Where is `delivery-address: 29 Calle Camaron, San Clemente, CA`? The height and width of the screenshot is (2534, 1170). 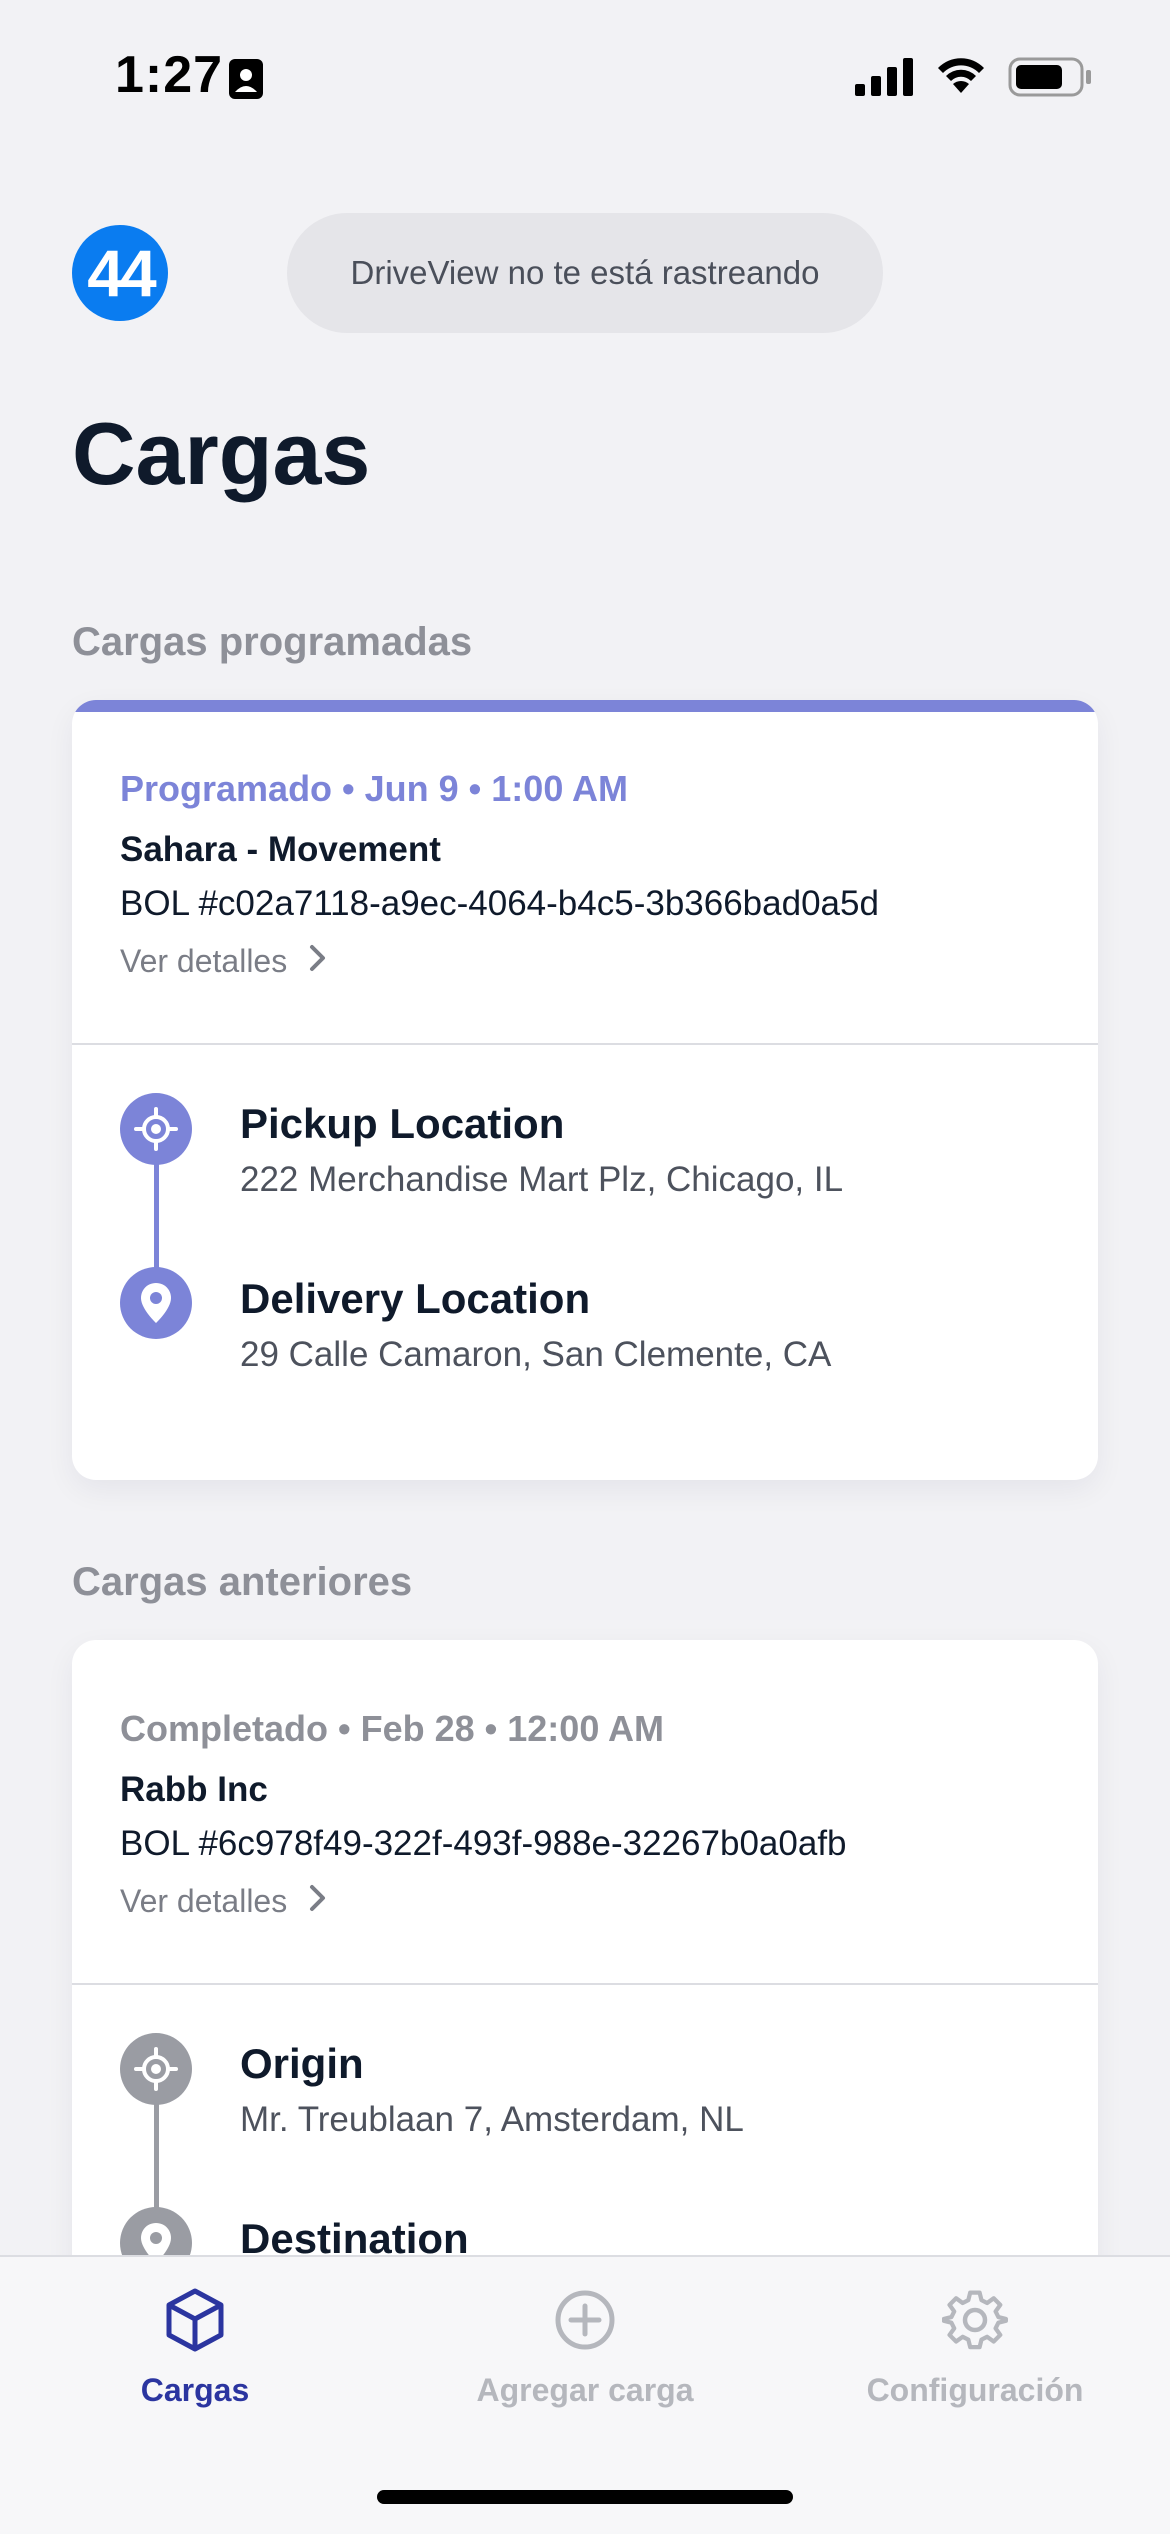 delivery-address: 29 Calle Camaron, San Clemente, CA is located at coordinates (536, 1354).